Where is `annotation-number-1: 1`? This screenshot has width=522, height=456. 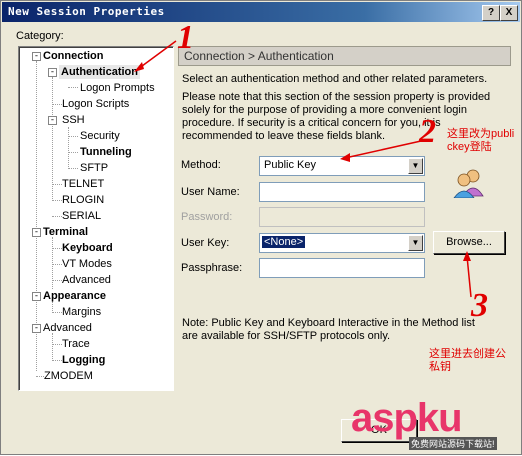 annotation-number-1: 1 is located at coordinates (185, 37).